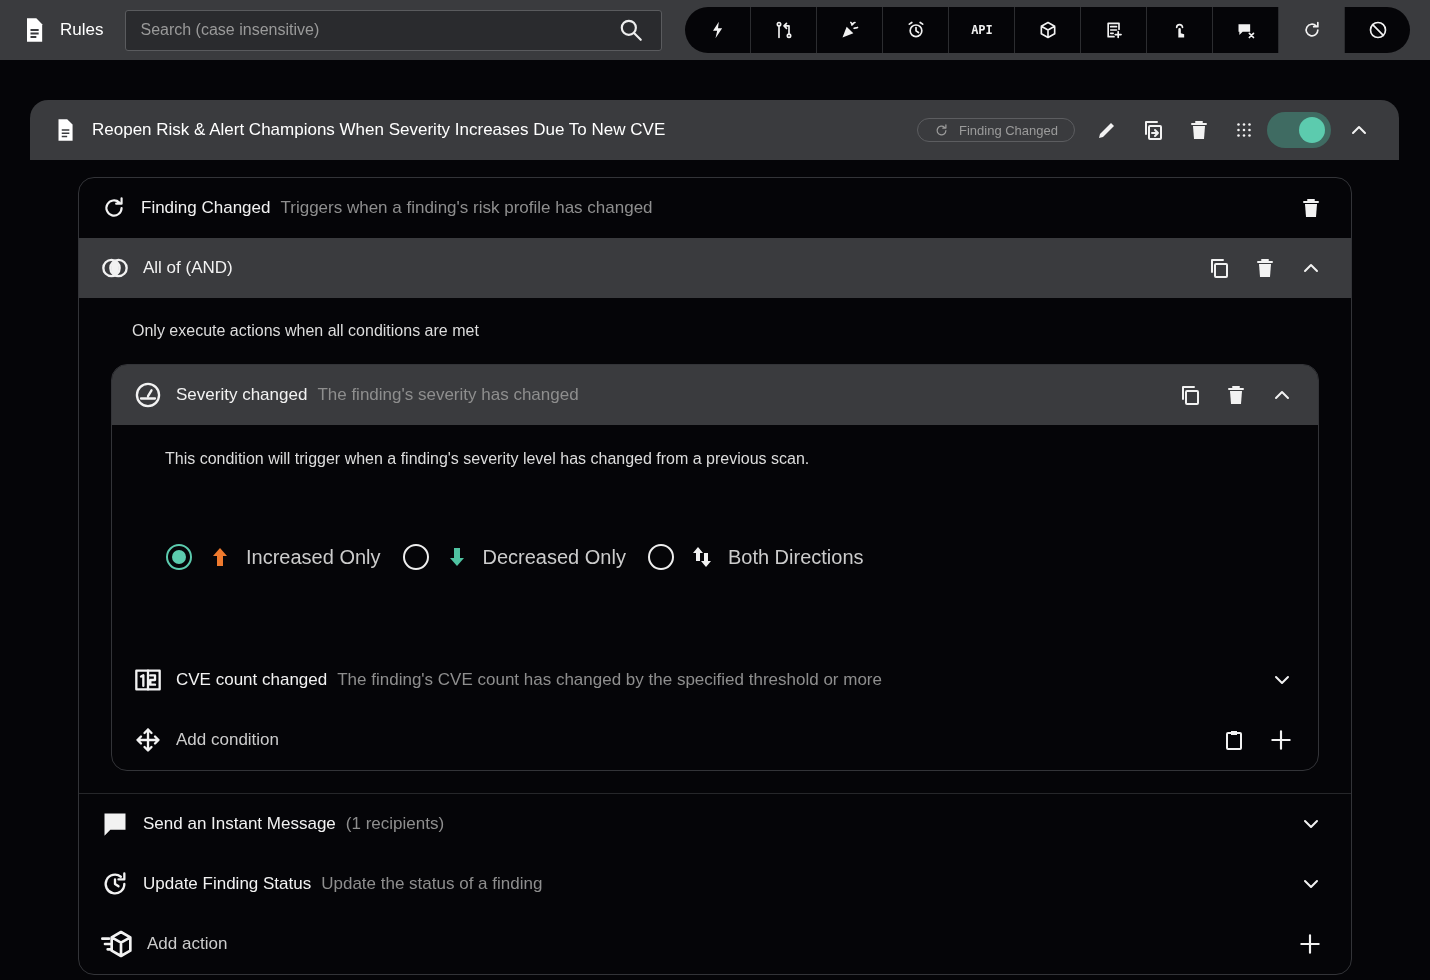  I want to click on history-icon, so click(115, 884).